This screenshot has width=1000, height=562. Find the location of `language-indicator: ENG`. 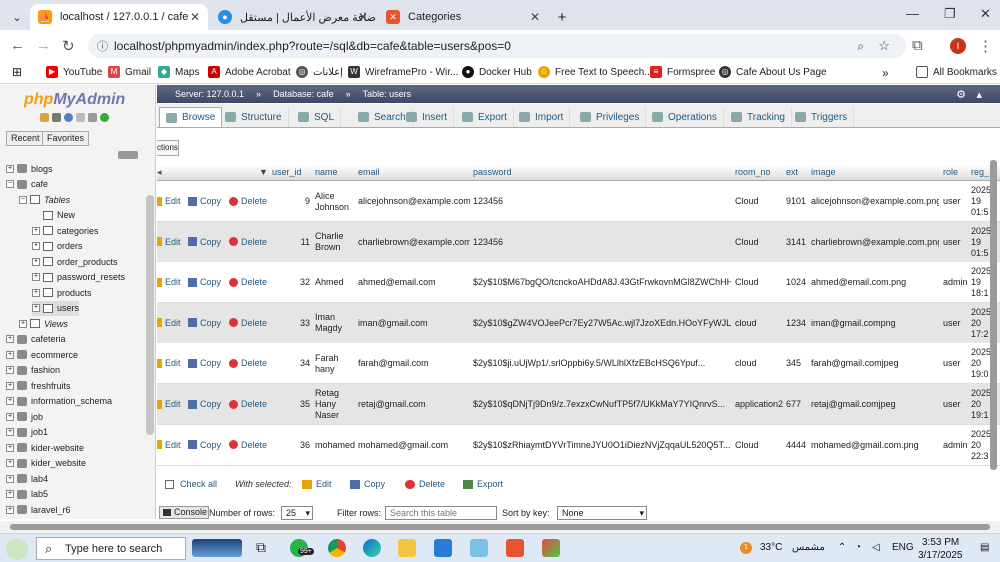

language-indicator: ENG is located at coordinates (903, 547).